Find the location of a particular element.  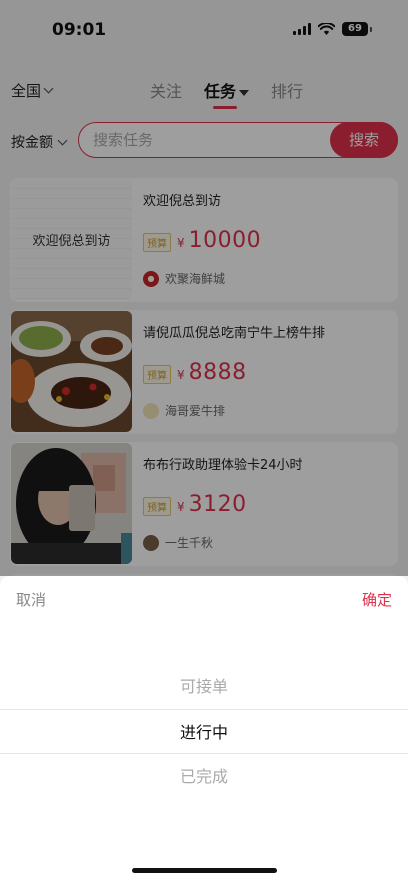

home-indicator is located at coordinates (204, 870).